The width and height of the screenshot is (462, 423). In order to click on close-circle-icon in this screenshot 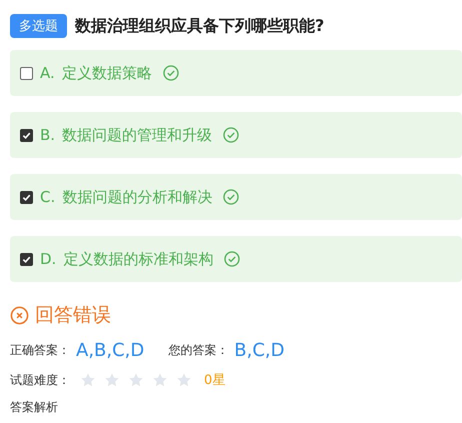, I will do `click(19, 315)`.